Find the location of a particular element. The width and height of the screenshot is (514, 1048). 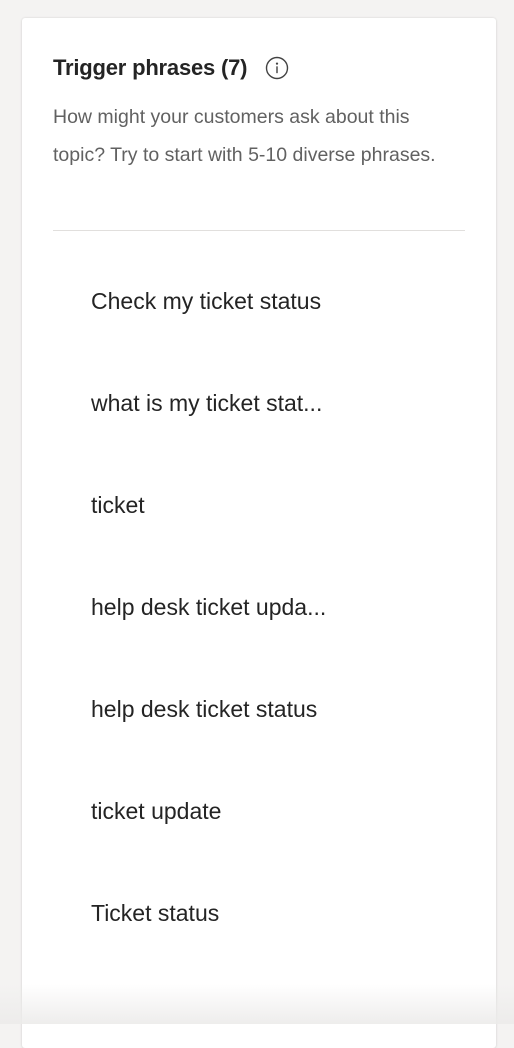

panel-header: Trigger phrases (7) is located at coordinates (171, 68).